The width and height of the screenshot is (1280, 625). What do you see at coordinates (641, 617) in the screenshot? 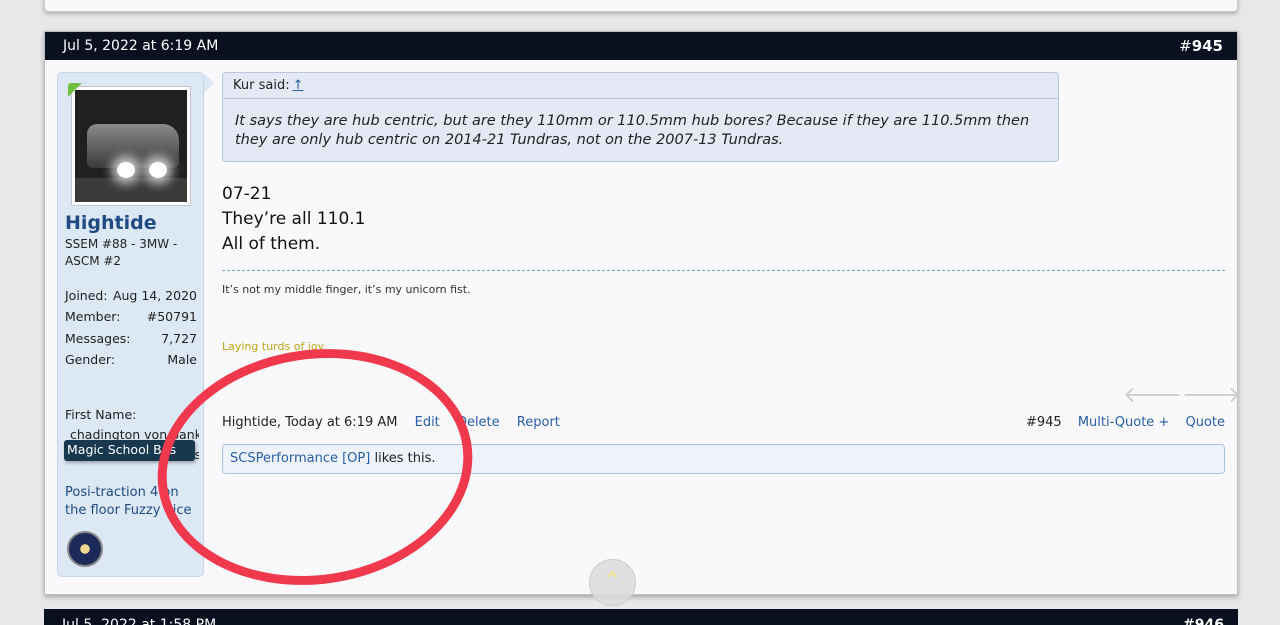
I see `next-post-header: Jul 5, 2022 at 1:58 PM #946` at bounding box center [641, 617].